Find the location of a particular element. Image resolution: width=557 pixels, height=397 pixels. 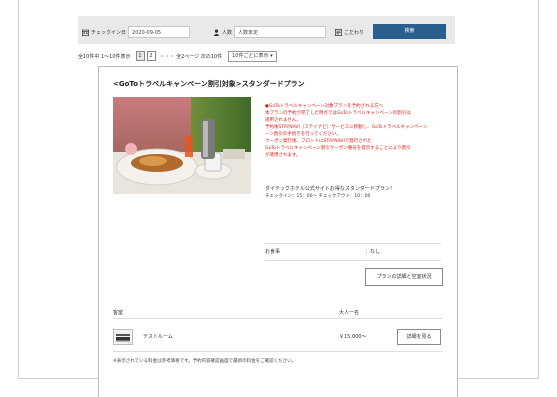

preferences-field: こだわり is located at coordinates (350, 32).